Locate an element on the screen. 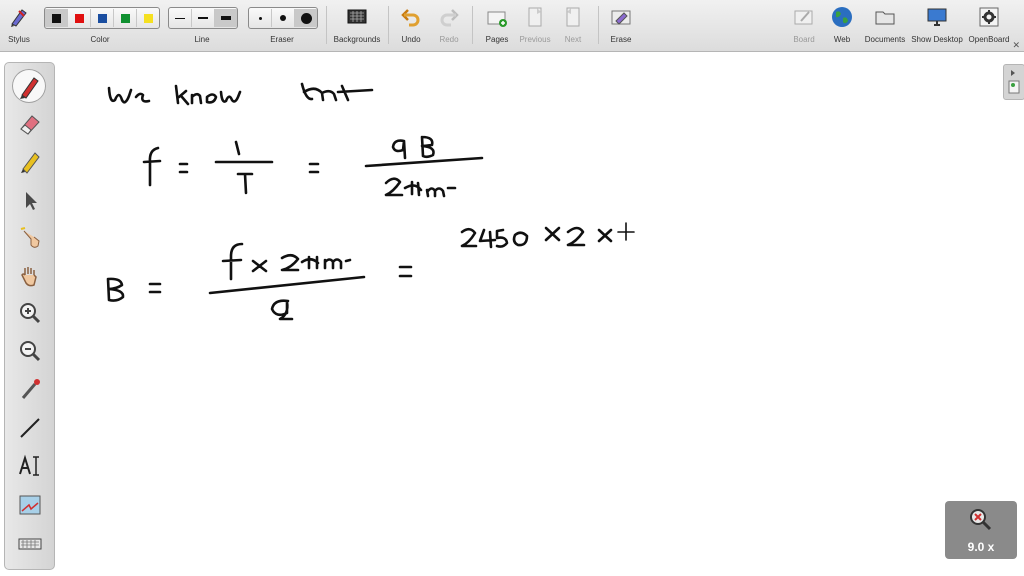  eraser-tool-button is located at coordinates (30, 124).